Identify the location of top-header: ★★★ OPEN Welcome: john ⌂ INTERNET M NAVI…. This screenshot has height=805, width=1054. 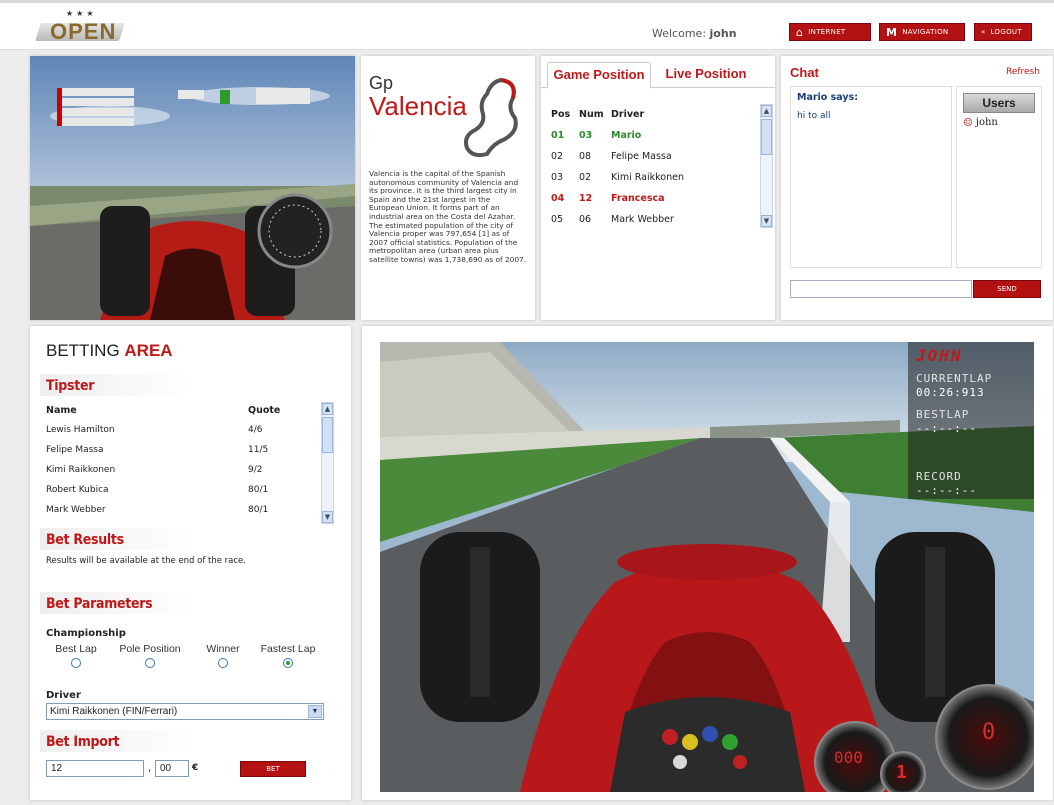
(527, 25).